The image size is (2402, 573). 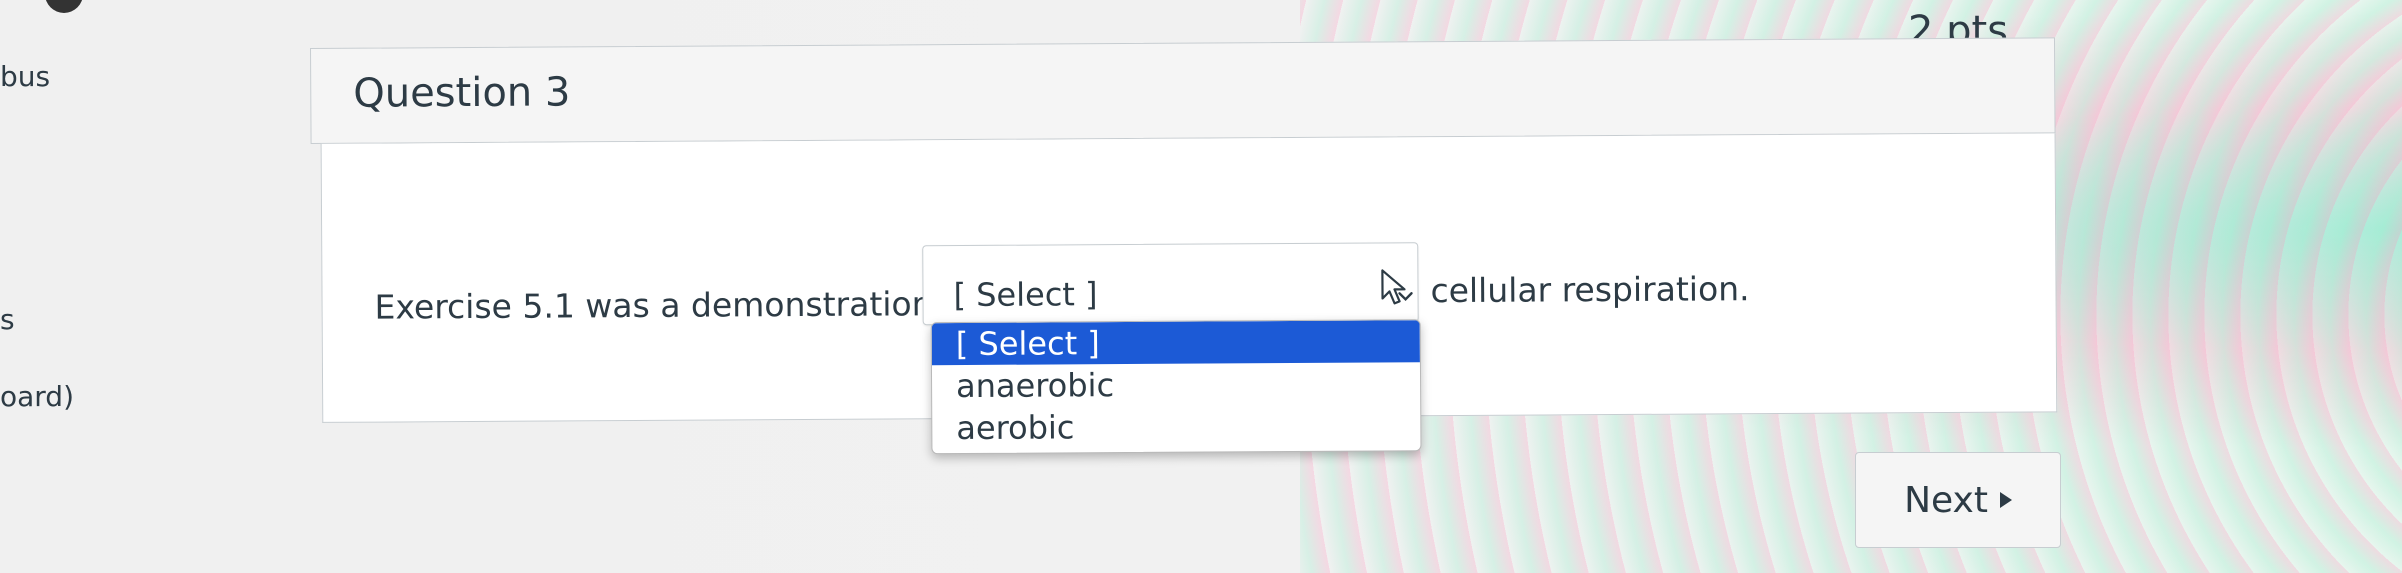 I want to click on question-title: Question 3, so click(x=462, y=93).